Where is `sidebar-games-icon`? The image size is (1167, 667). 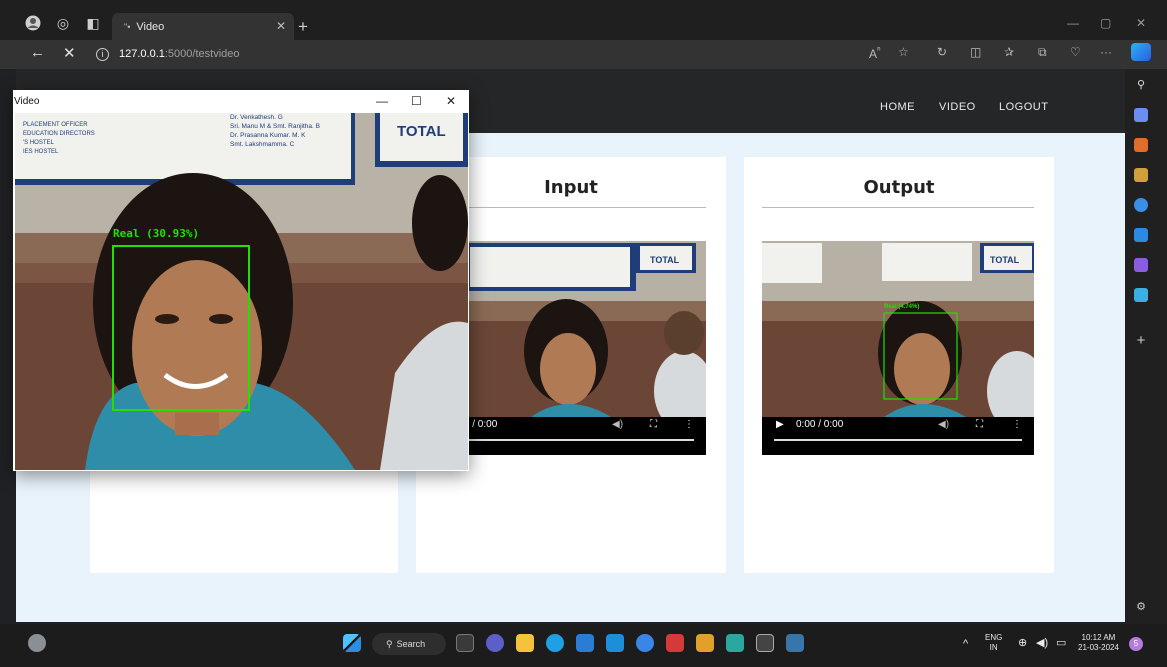 sidebar-games-icon is located at coordinates (1141, 175).